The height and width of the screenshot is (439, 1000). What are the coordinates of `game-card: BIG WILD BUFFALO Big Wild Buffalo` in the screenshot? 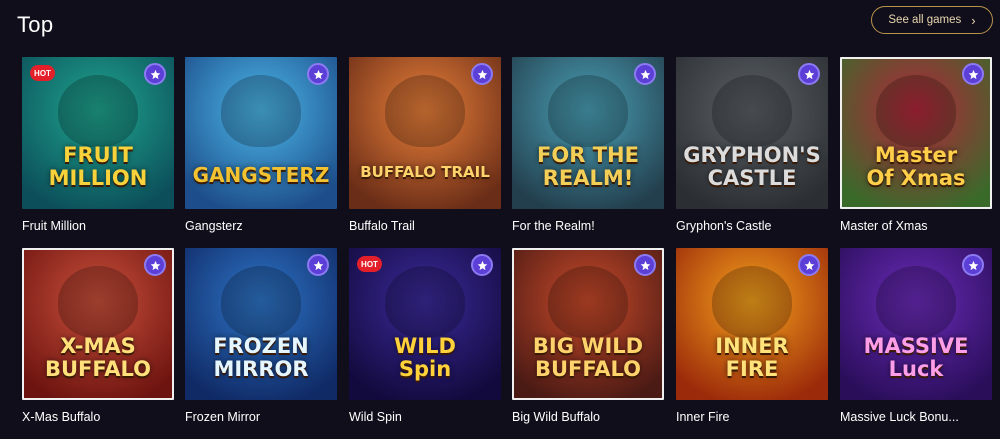 It's located at (588, 340).